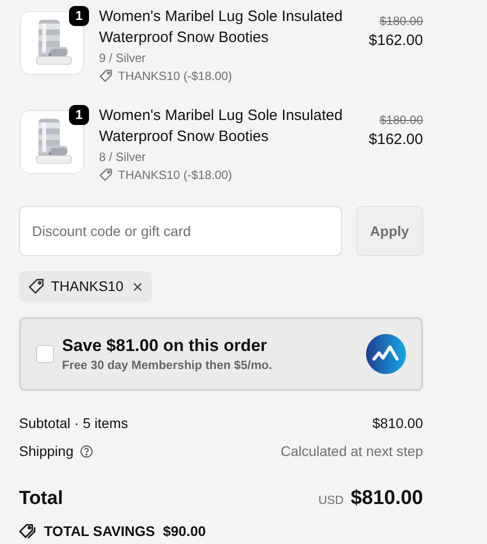  What do you see at coordinates (165, 346) in the screenshot?
I see `offer-title: Save $81.00 on this order` at bounding box center [165, 346].